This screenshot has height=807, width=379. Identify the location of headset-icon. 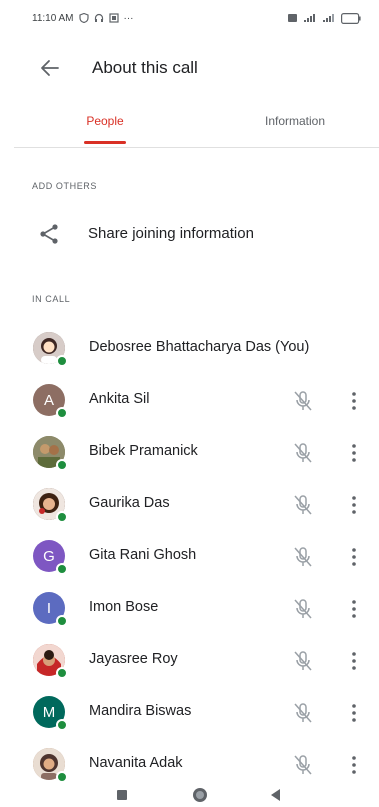
(99, 18).